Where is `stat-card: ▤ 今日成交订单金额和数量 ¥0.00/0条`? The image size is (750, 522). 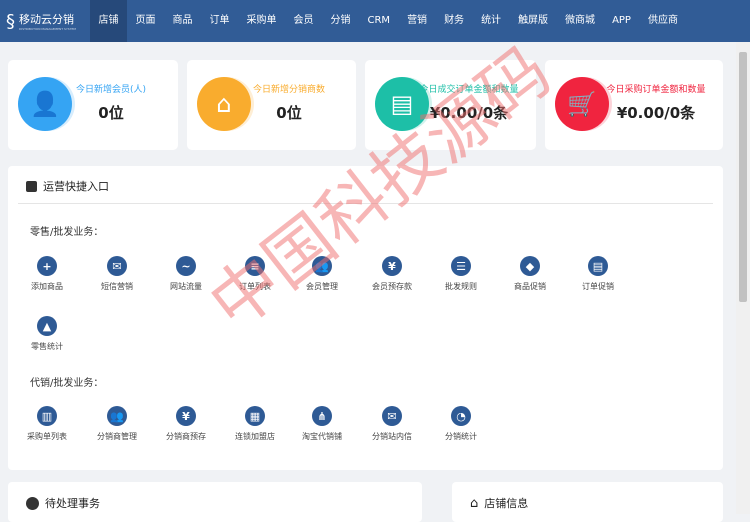 stat-card: ▤ 今日成交订单金额和数量 ¥0.00/0条 is located at coordinates (450, 105).